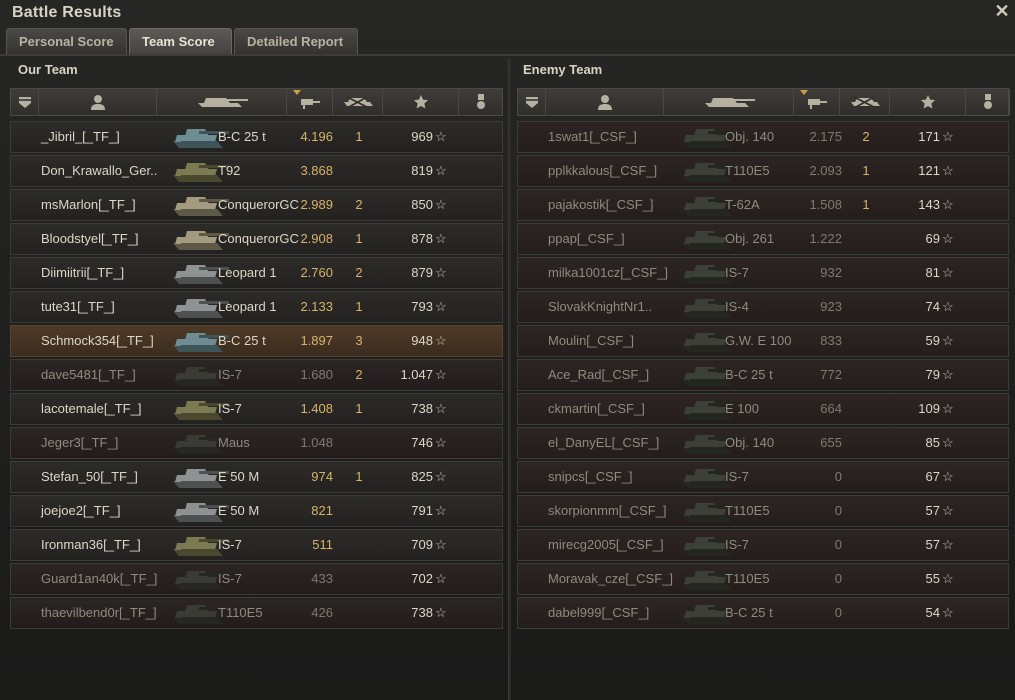 The height and width of the screenshot is (700, 1015). Describe the element at coordinates (422, 238) in the screenshot. I see `xp-value: 878` at that location.